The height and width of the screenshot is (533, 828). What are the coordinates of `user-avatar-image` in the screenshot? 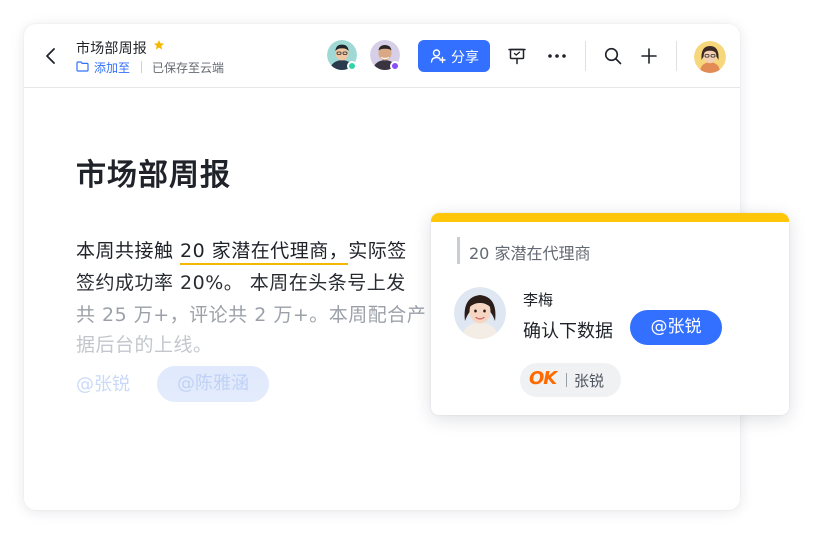 It's located at (710, 57).